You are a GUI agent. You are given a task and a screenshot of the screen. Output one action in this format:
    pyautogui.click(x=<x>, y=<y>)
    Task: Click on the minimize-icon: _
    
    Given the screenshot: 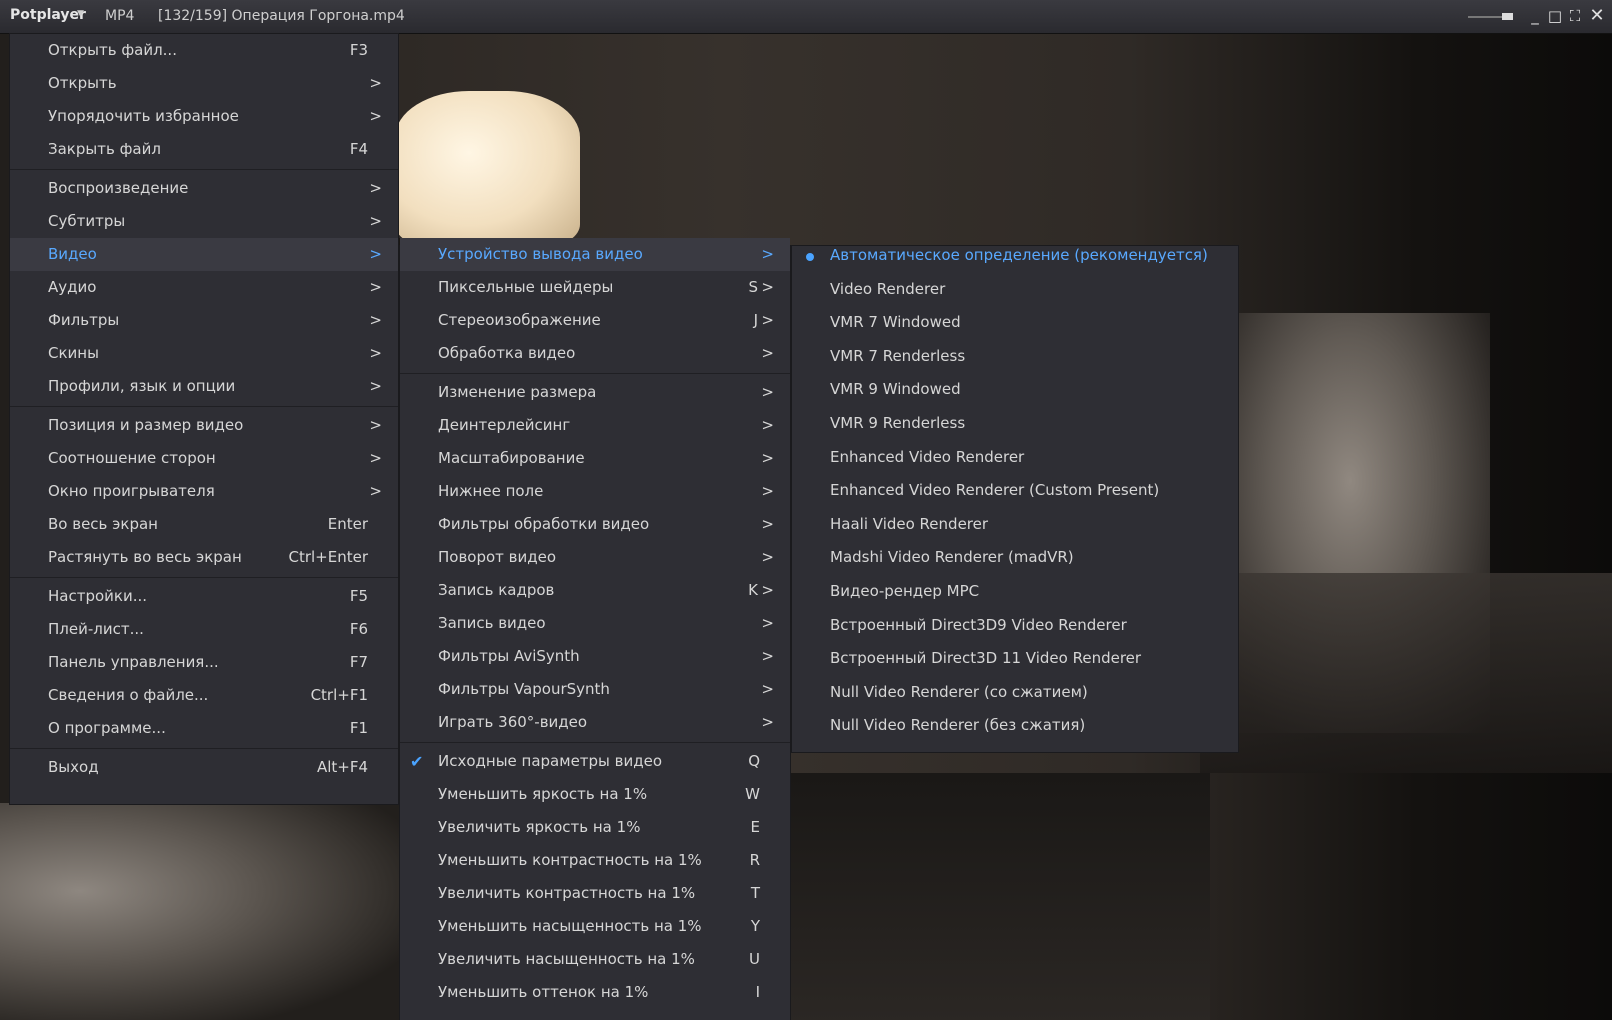 What is the action you would take?
    pyautogui.click(x=1535, y=16)
    